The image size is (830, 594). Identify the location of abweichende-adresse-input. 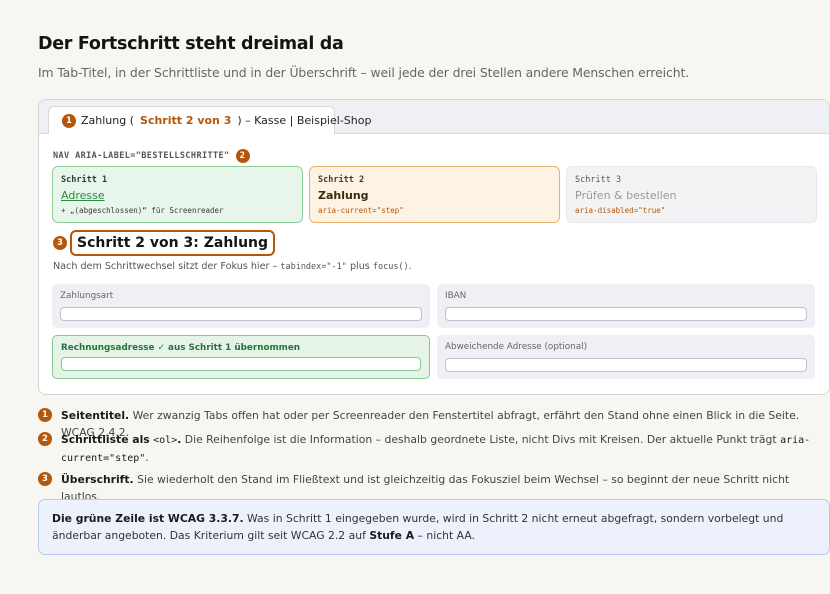
(626, 365).